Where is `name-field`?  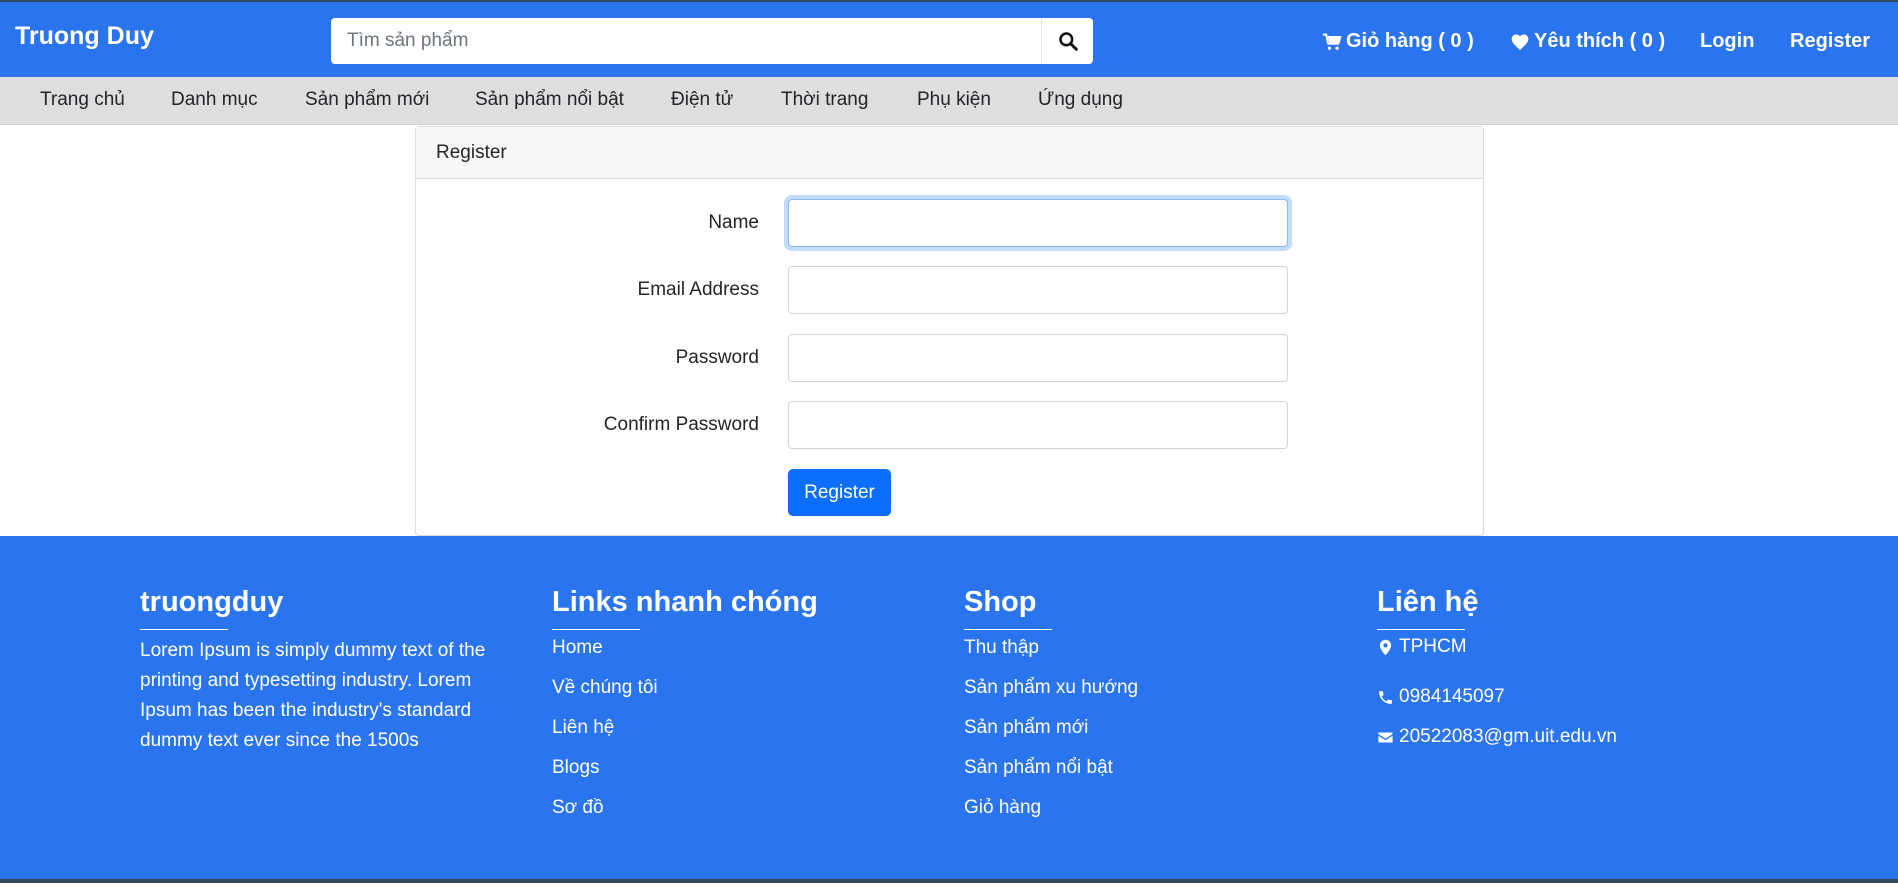 name-field is located at coordinates (1038, 223).